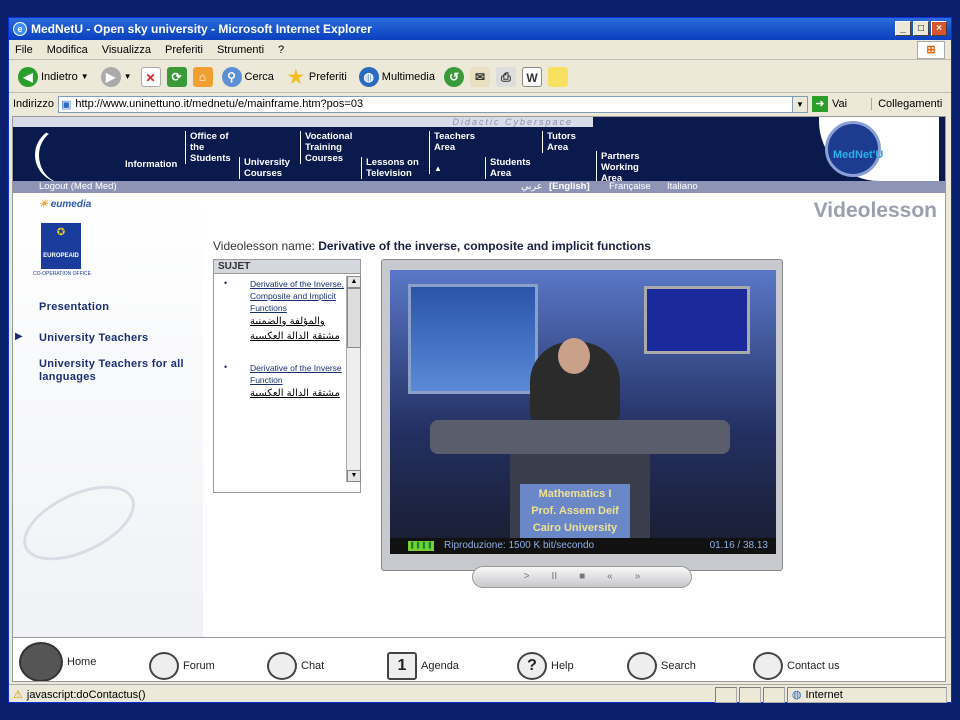 Image resolution: width=960 pixels, height=720 pixels. What do you see at coordinates (313, 666) in the screenshot?
I see `chat-label: Chat` at bounding box center [313, 666].